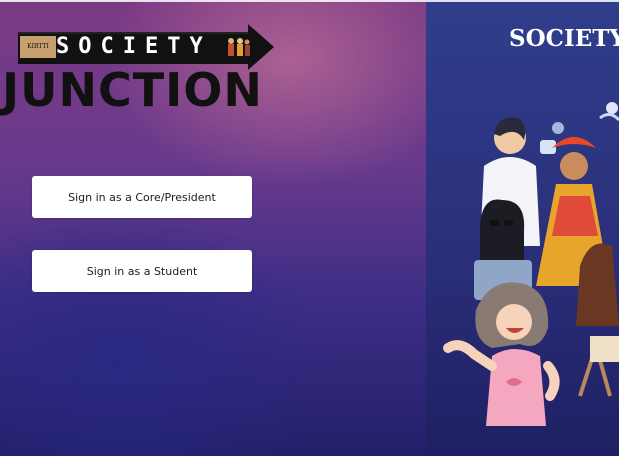  Describe the element at coordinates (134, 46) in the screenshot. I see `logo-society-text: SOCIETY` at that location.